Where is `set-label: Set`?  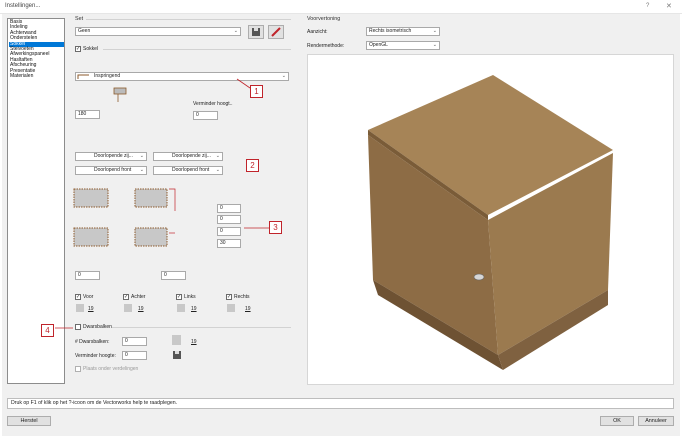
set-label: Set is located at coordinates (79, 19).